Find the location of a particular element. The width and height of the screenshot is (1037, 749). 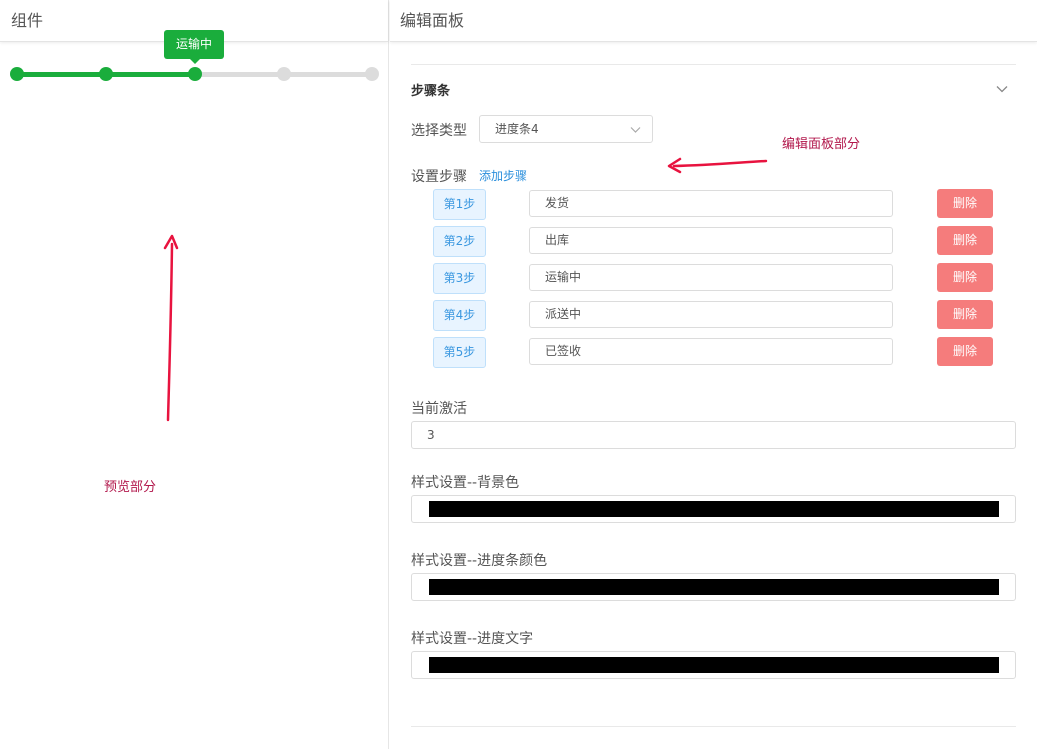

bar-color-label: 样式设置--进度条颜色 is located at coordinates (479, 561).